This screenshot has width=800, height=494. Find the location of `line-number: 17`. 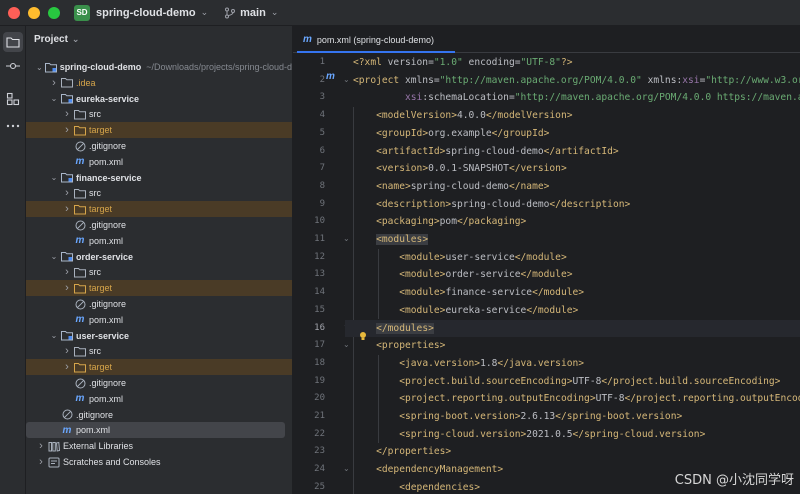

line-number: 17 is located at coordinates (319, 345).